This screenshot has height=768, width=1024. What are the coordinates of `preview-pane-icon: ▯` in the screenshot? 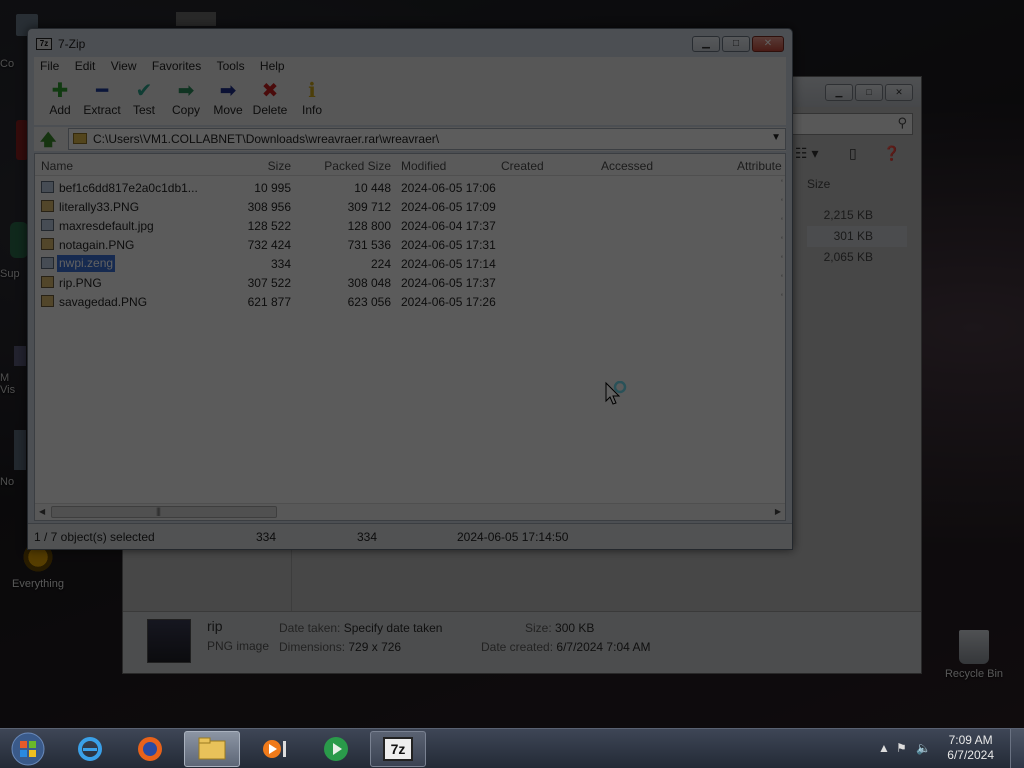 It's located at (853, 153).